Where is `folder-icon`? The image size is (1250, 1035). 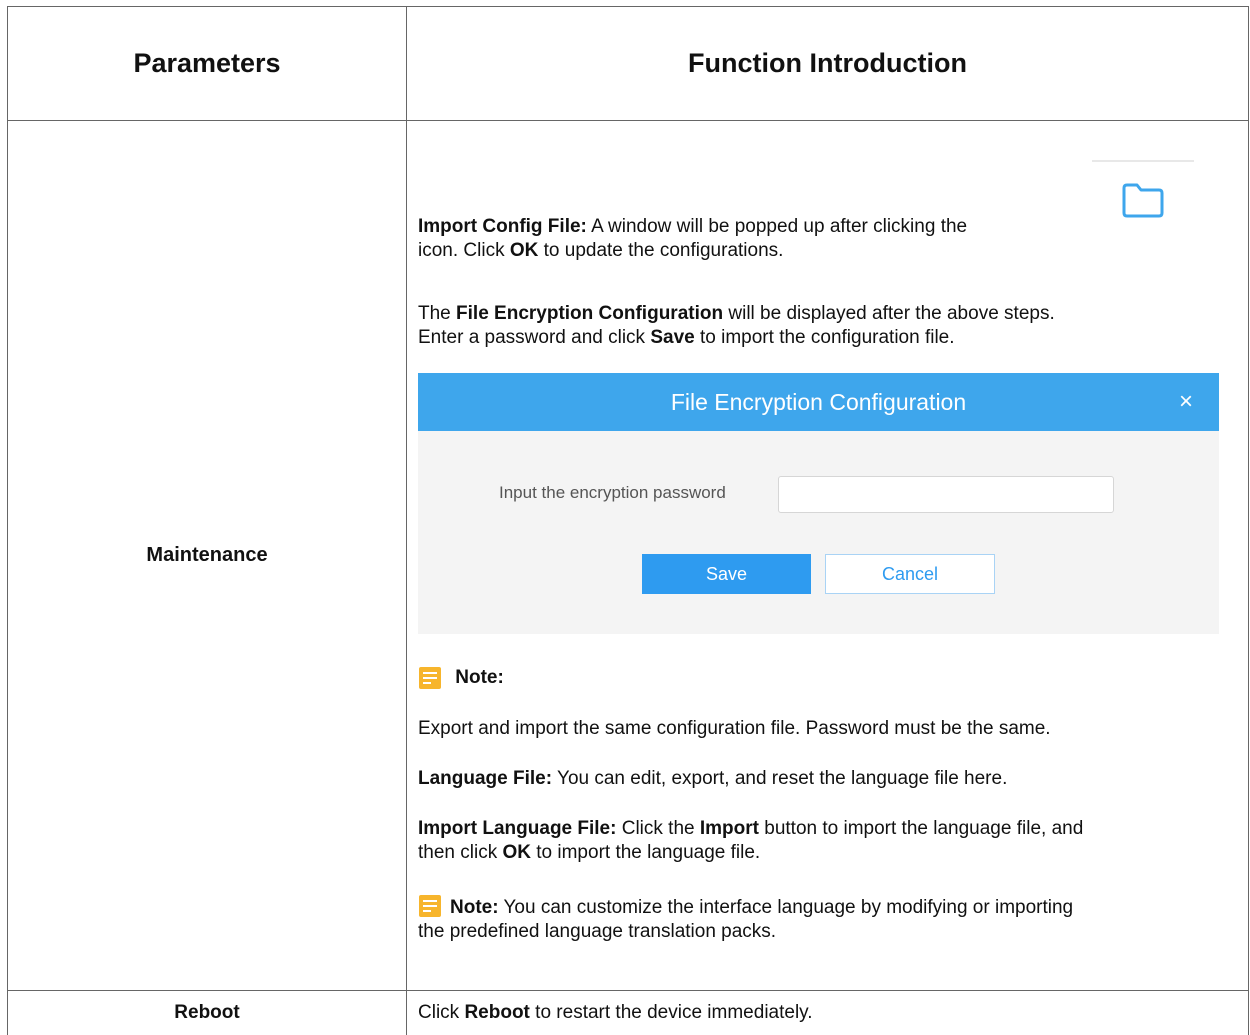
folder-icon is located at coordinates (1143, 200).